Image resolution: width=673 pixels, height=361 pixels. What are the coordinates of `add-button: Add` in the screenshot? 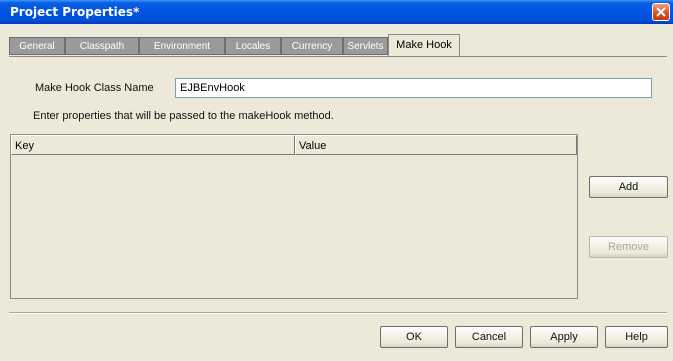 It's located at (628, 187).